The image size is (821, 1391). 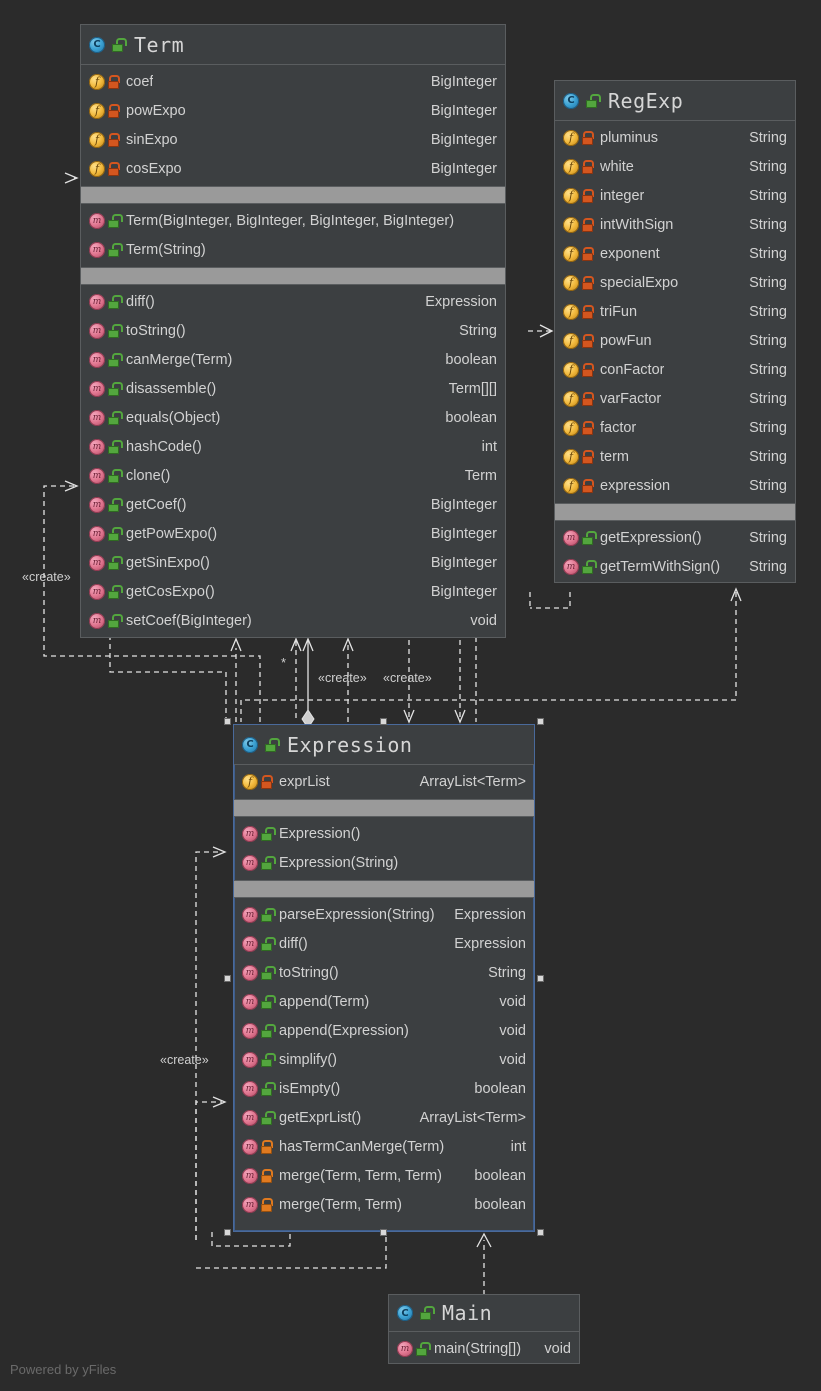 I want to click on method-row: parseExpression(String) Expression, so click(x=384, y=914).